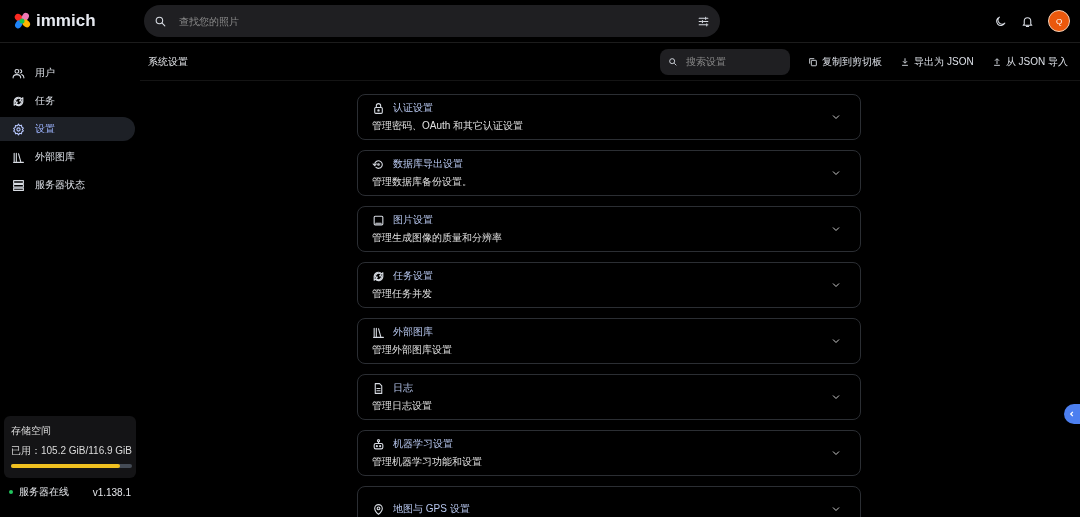 Image resolution: width=1080 pixels, height=517 pixels. I want to click on search-field: 查找您的照片, so click(432, 21).